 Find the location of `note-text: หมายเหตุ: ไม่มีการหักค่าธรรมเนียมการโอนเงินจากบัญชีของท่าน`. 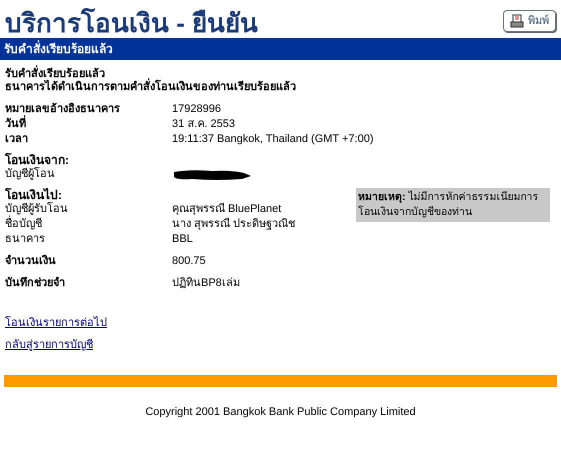

note-text: หมายเหตุ: ไม่มีการหักค่าธรรมเนียมการโอนเงินจากบัญชีของท่าน is located at coordinates (449, 205).